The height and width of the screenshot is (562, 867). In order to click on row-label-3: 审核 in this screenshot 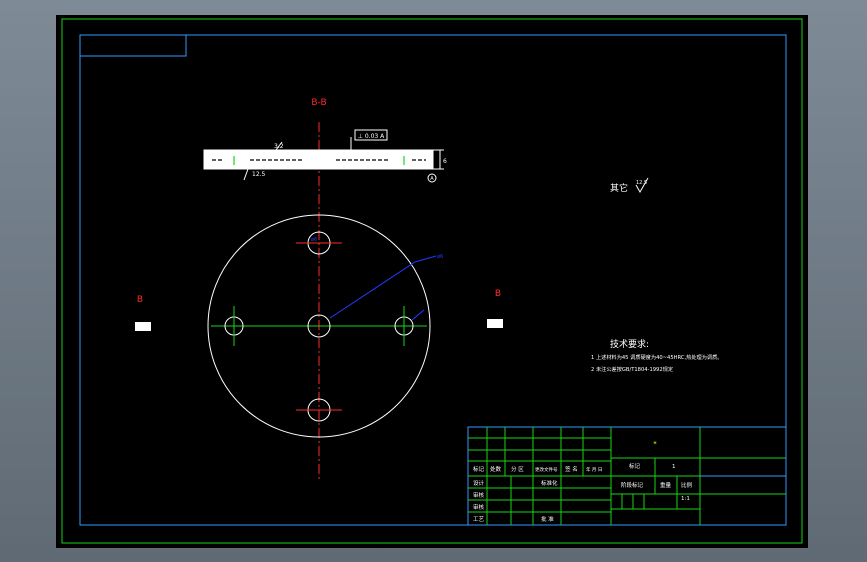, I will do `click(479, 507)`.